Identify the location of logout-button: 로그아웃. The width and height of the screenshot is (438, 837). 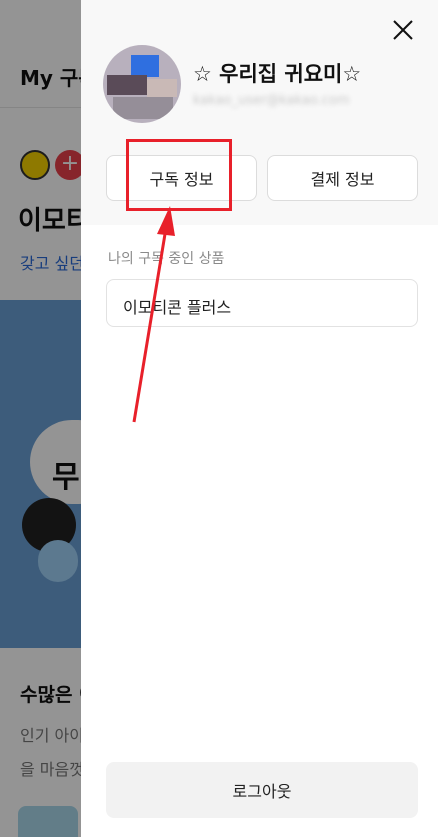
(262, 790).